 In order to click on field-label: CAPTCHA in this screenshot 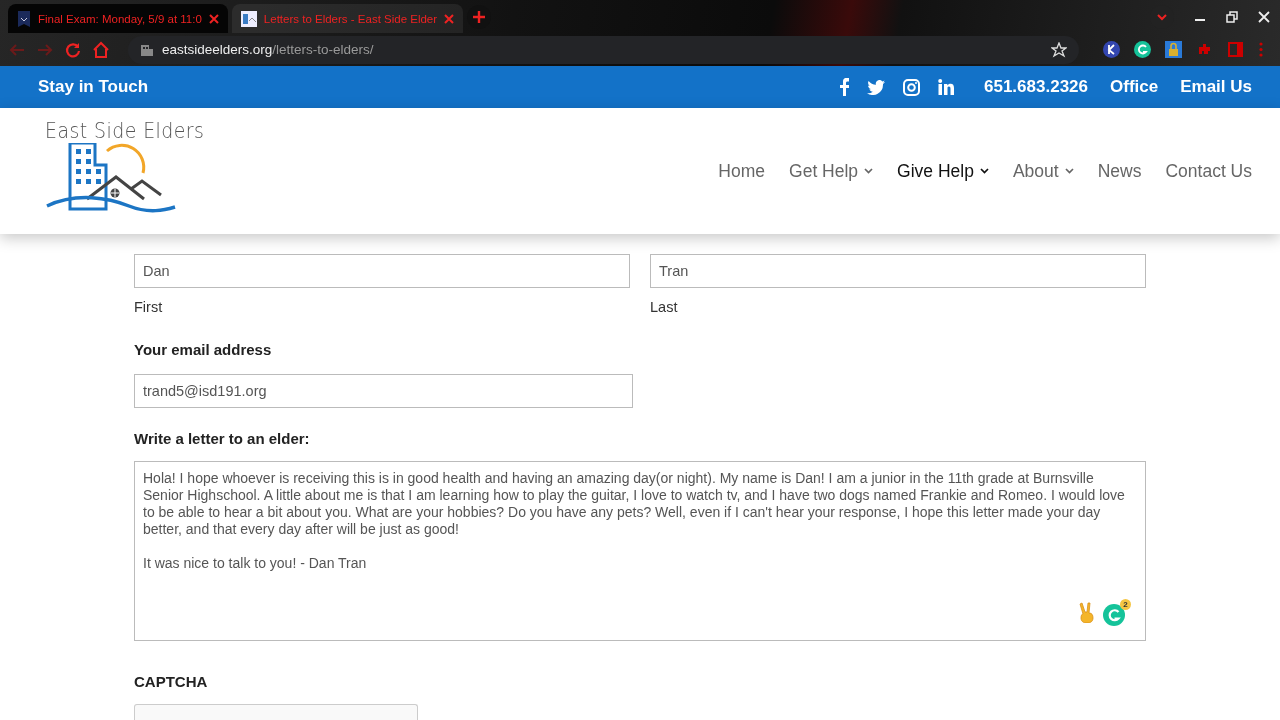, I will do `click(171, 681)`.